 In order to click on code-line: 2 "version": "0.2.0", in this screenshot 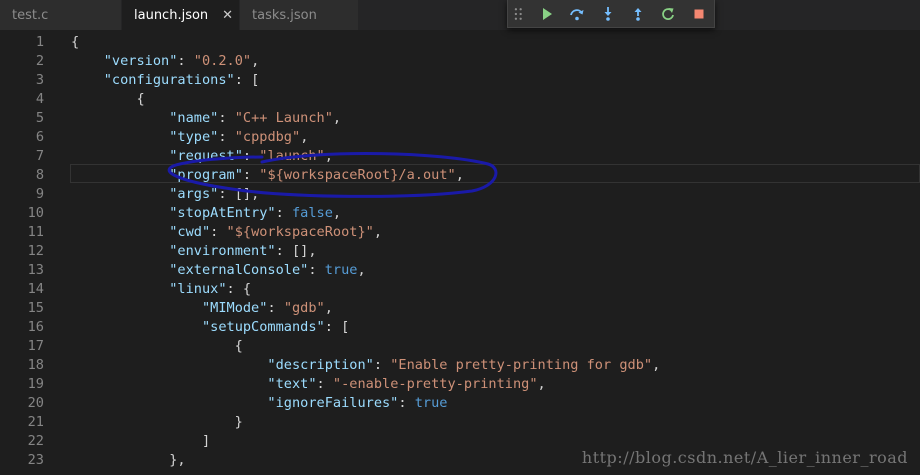, I will do `click(460, 61)`.